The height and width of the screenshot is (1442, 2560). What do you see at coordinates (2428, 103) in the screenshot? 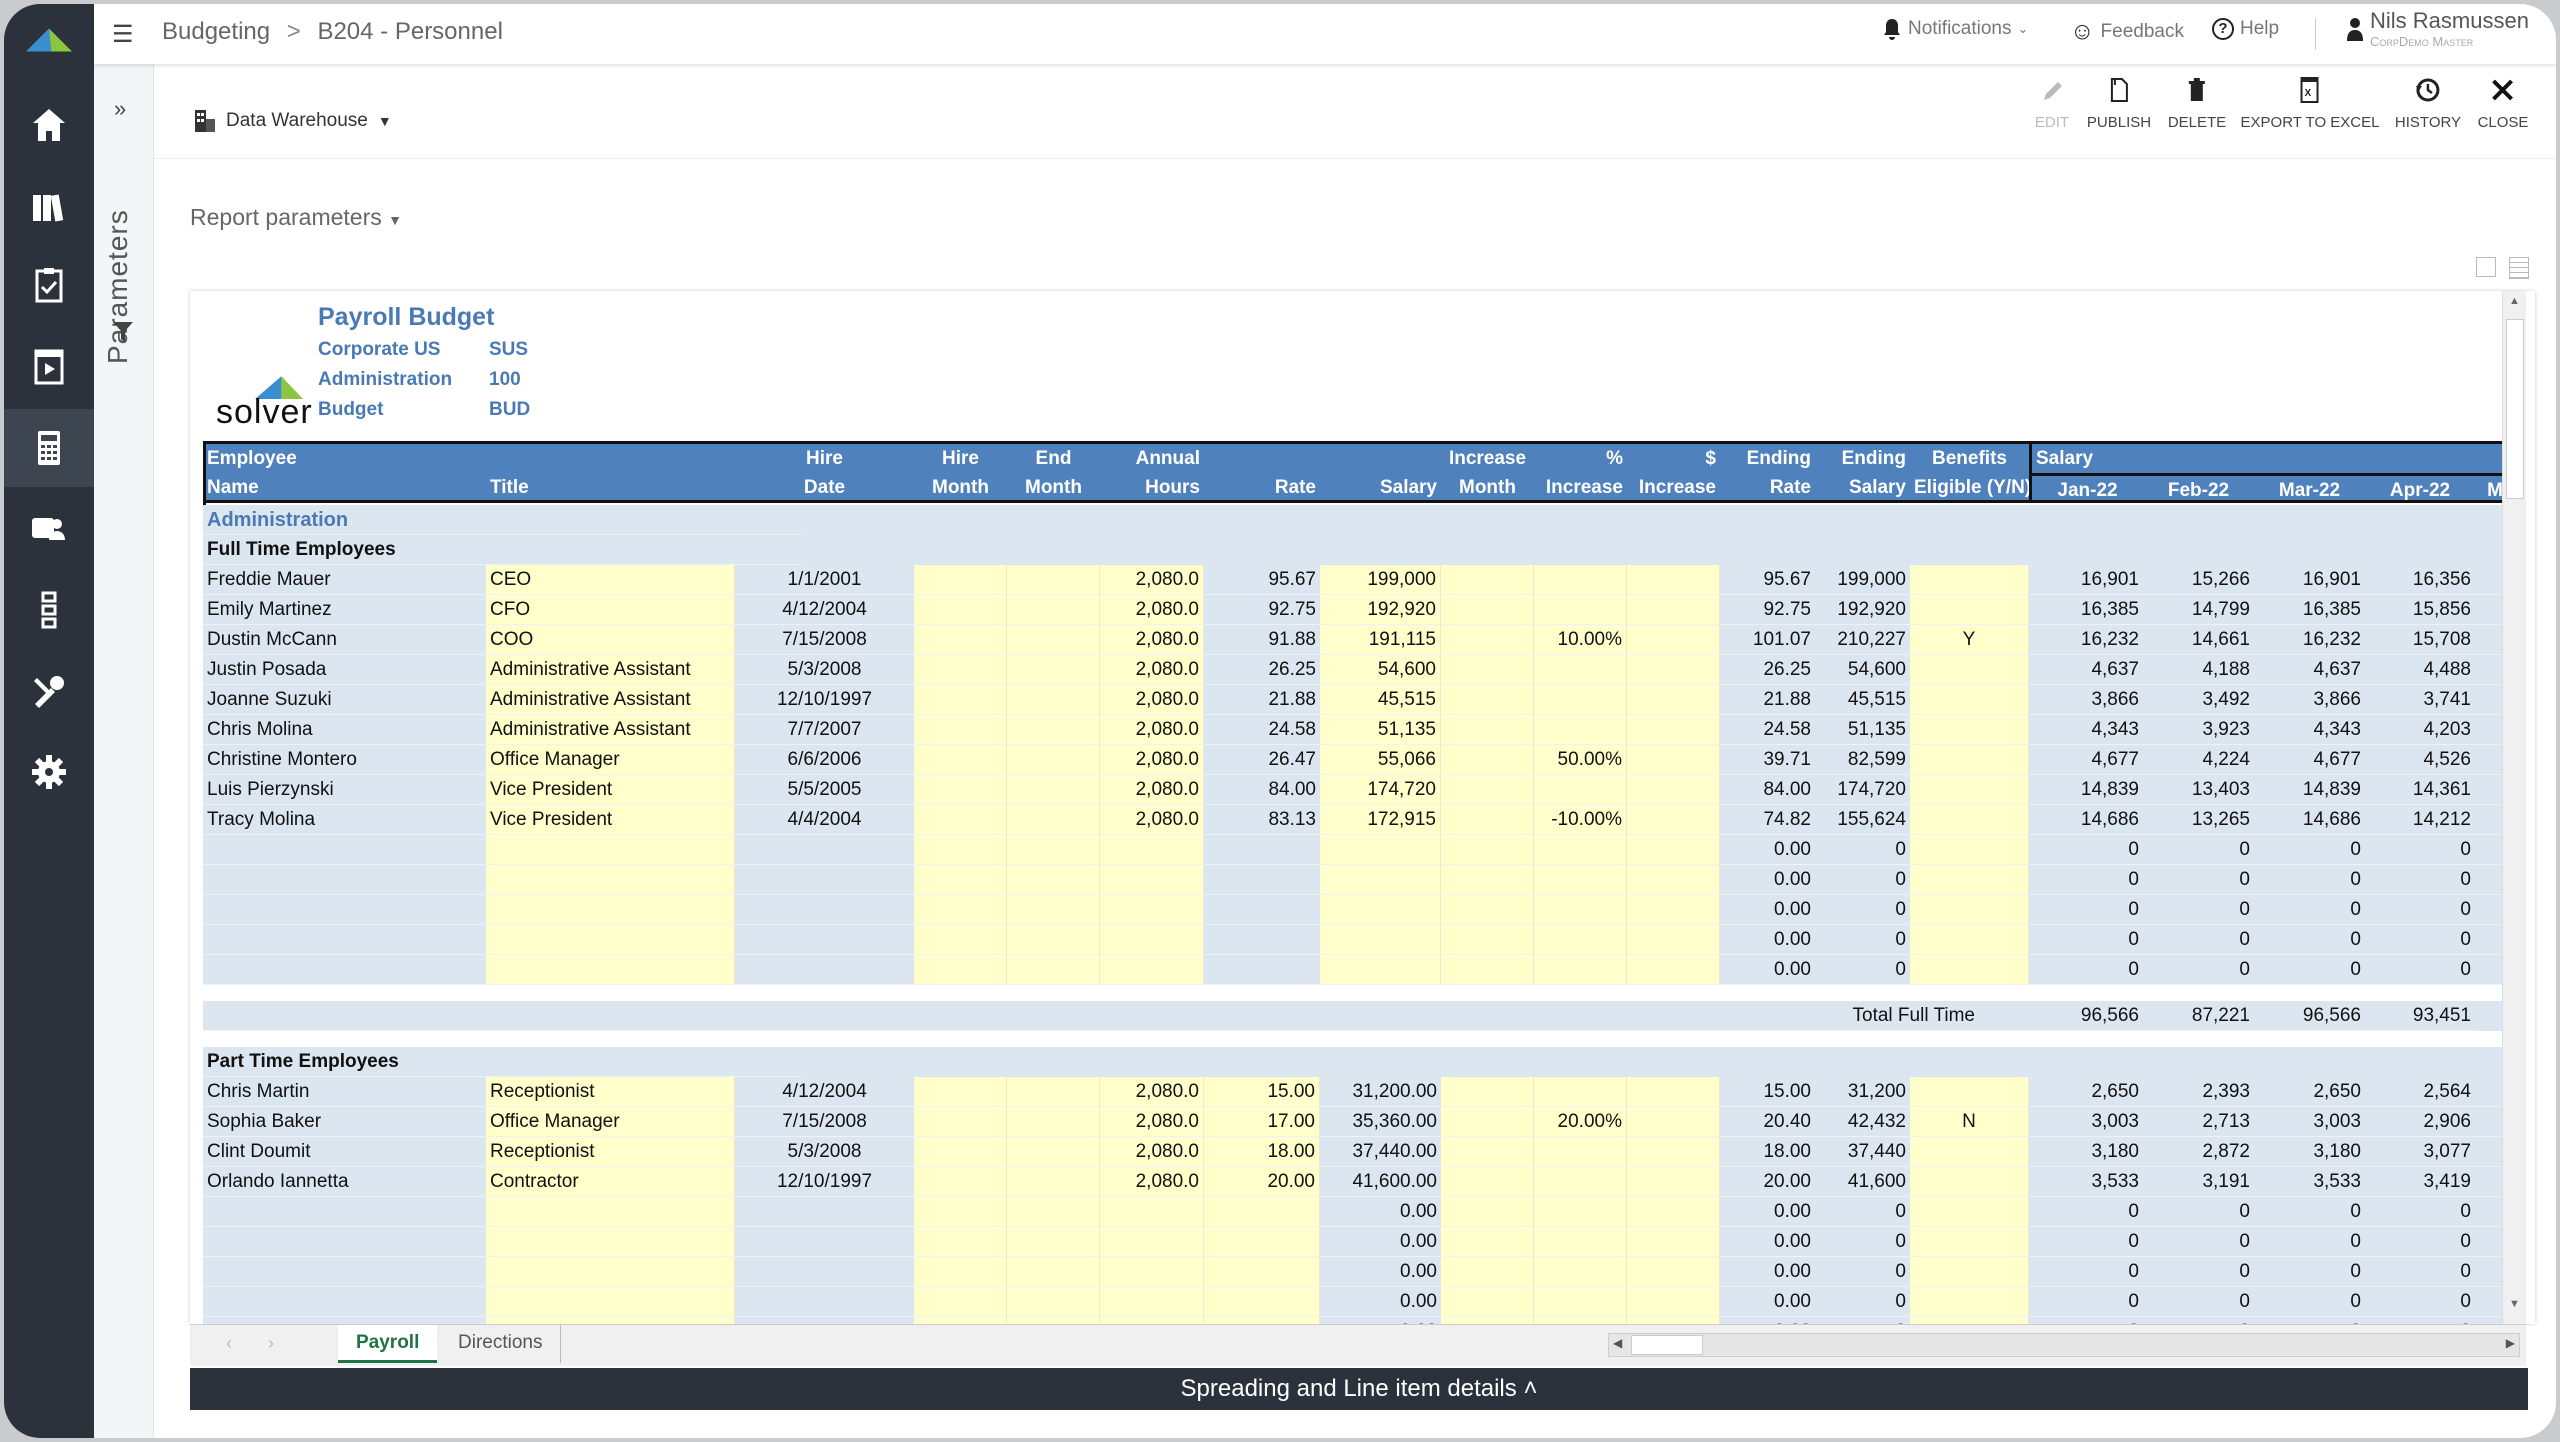
I see `history-button: HISTORY` at bounding box center [2428, 103].